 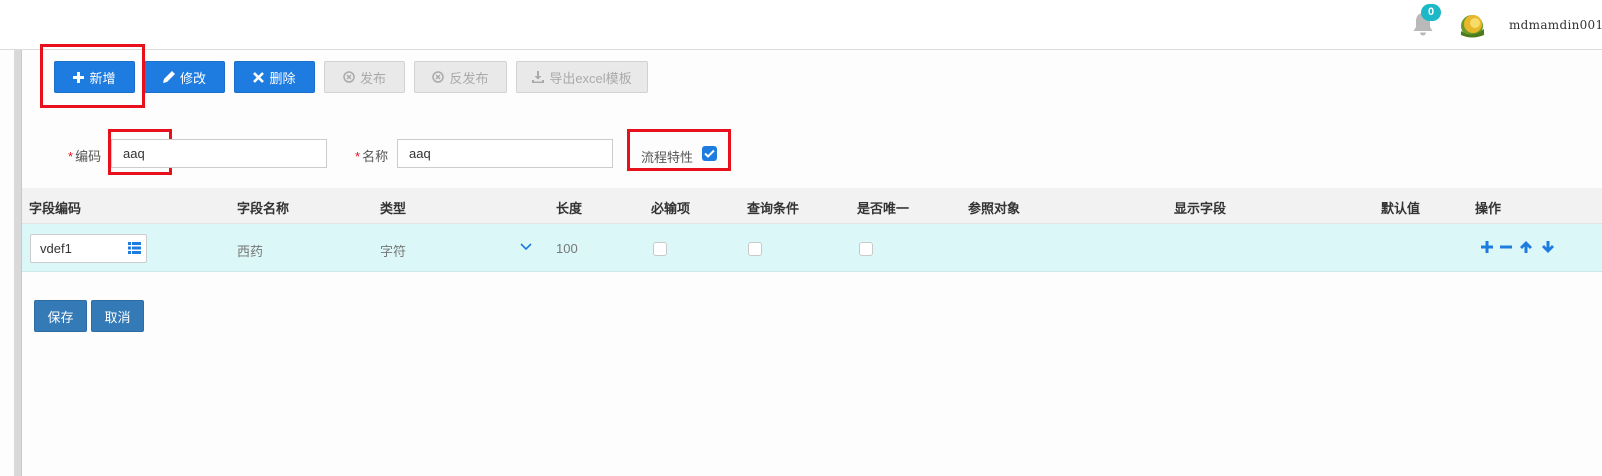 I want to click on top-bar: 0 mdmamdin001, so click(x=801, y=25).